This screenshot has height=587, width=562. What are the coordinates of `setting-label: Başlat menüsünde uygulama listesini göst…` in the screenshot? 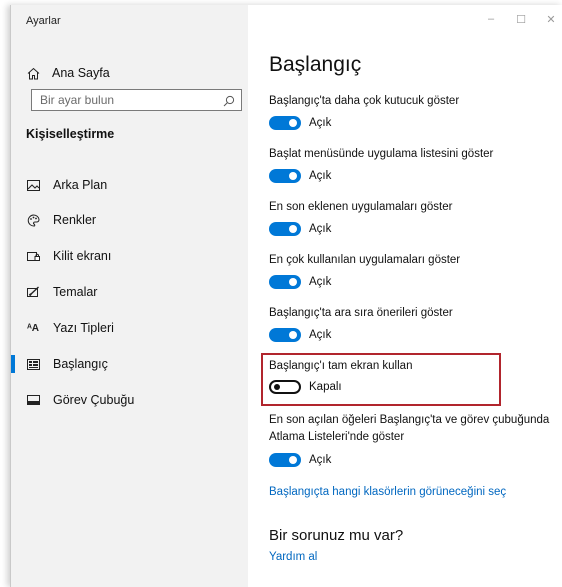 It's located at (381, 154).